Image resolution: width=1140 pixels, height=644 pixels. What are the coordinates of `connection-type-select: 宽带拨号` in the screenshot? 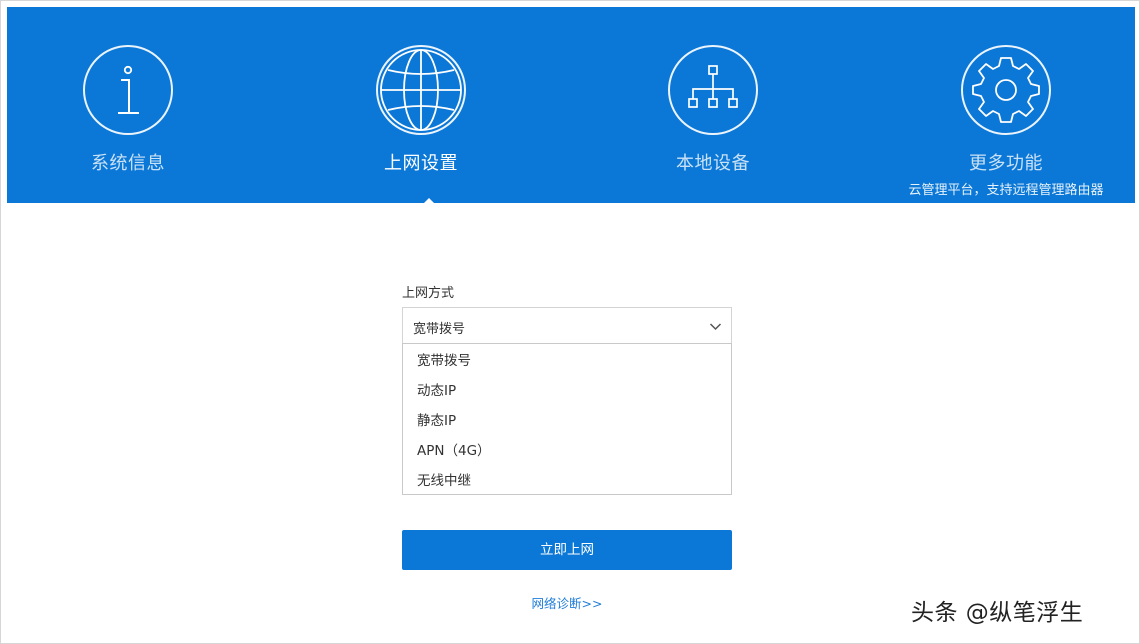 It's located at (567, 325).